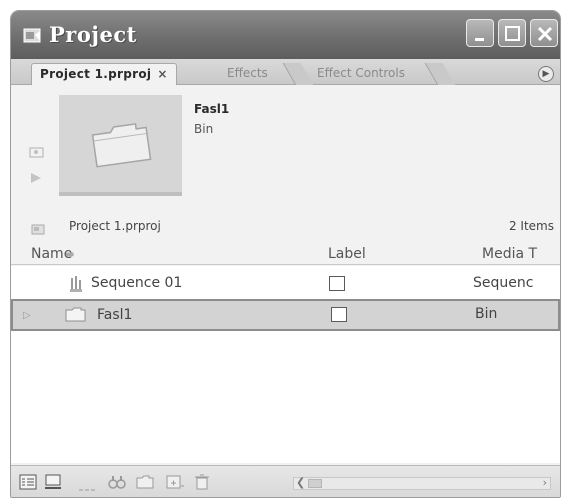 Image resolution: width=563 pixels, height=500 pixels. What do you see at coordinates (285, 315) in the screenshot?
I see `list-item-selected: ▷ Fasl1 Bin` at bounding box center [285, 315].